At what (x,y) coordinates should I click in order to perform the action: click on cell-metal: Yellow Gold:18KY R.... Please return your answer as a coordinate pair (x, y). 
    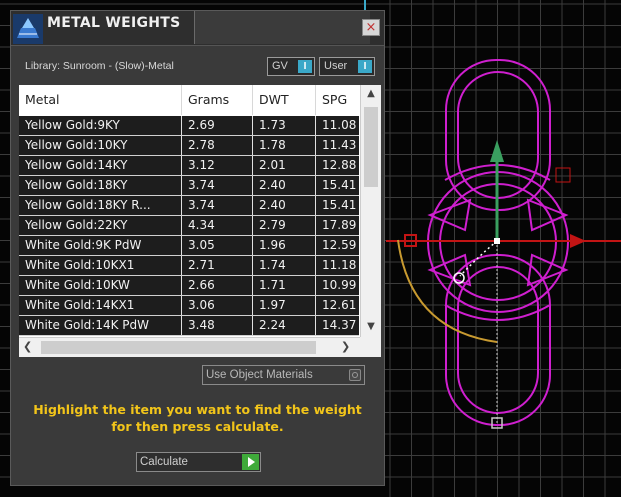
    Looking at the image, I should click on (100, 205).